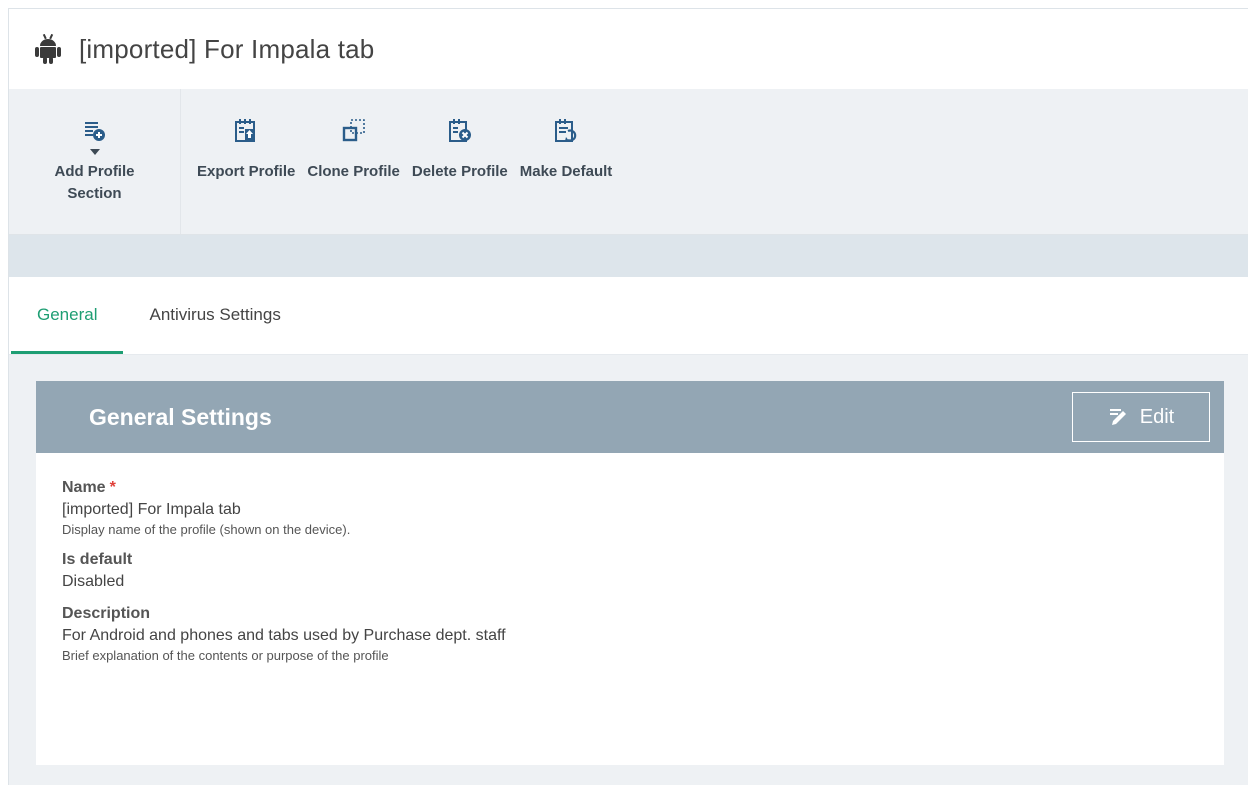  What do you see at coordinates (95, 161) in the screenshot?
I see `add-profile-section-button: Add Profile Section` at bounding box center [95, 161].